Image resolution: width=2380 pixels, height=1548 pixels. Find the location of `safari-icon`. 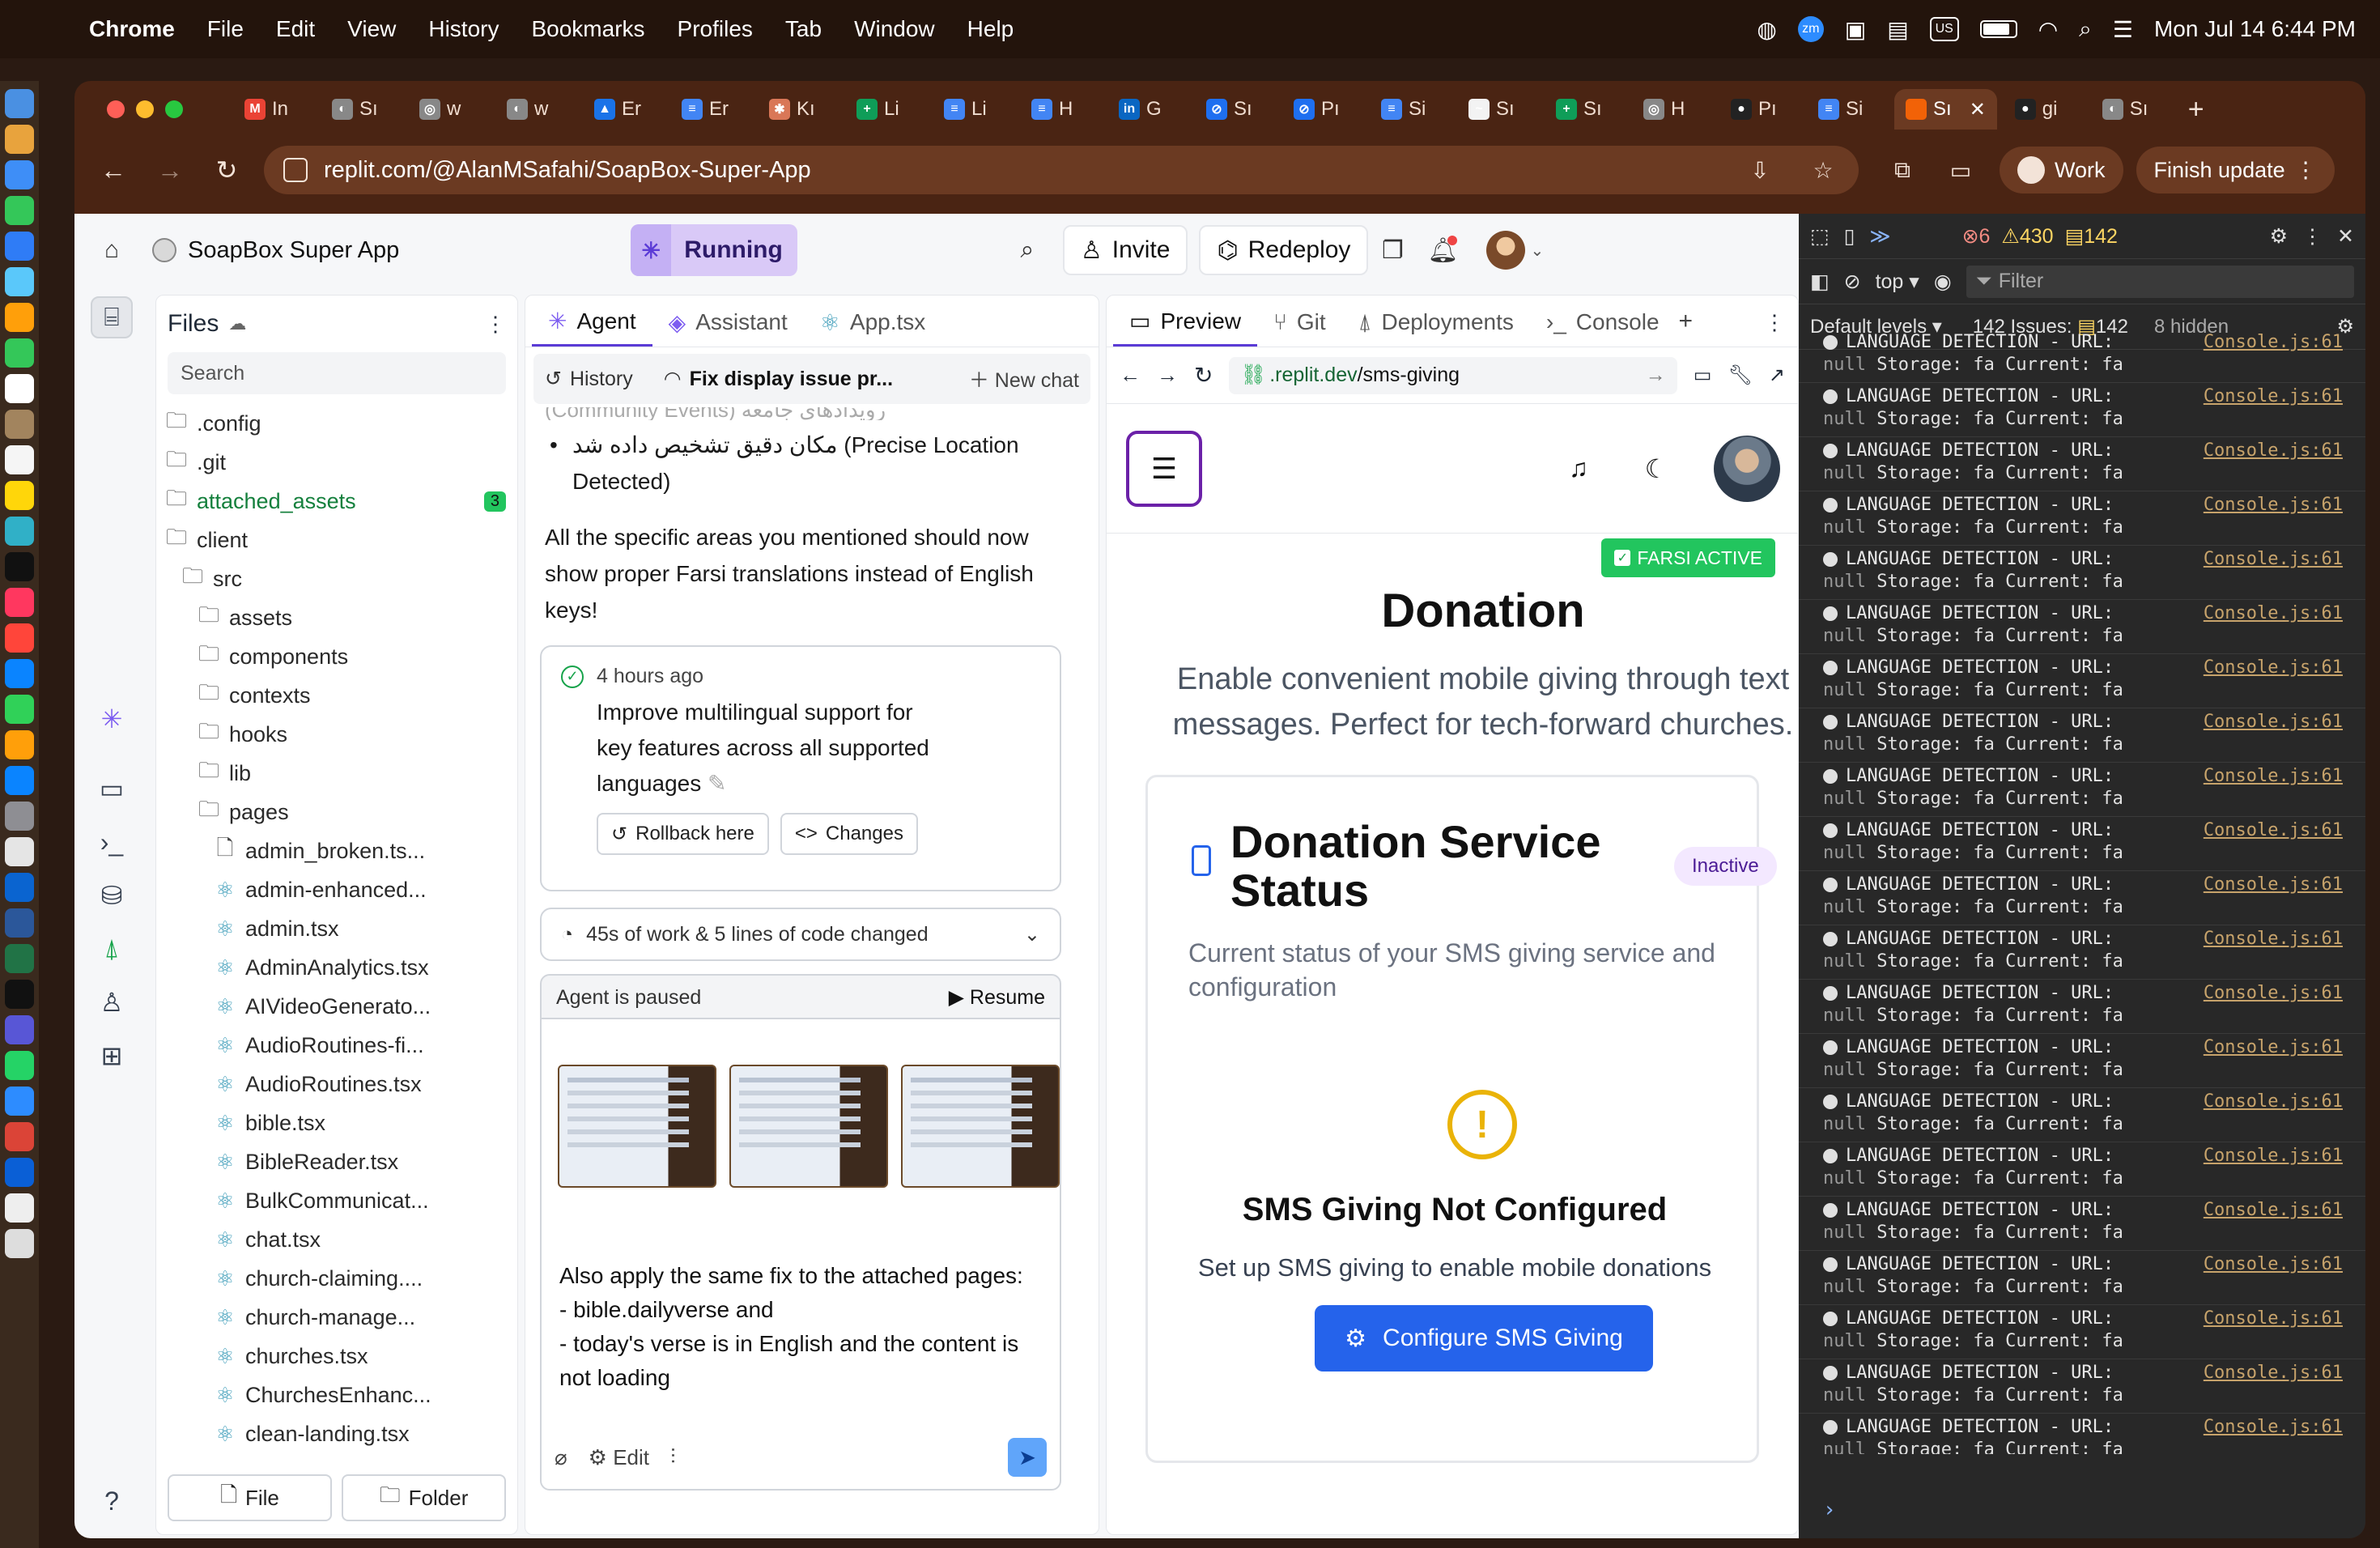

safari-icon is located at coordinates (19, 175).